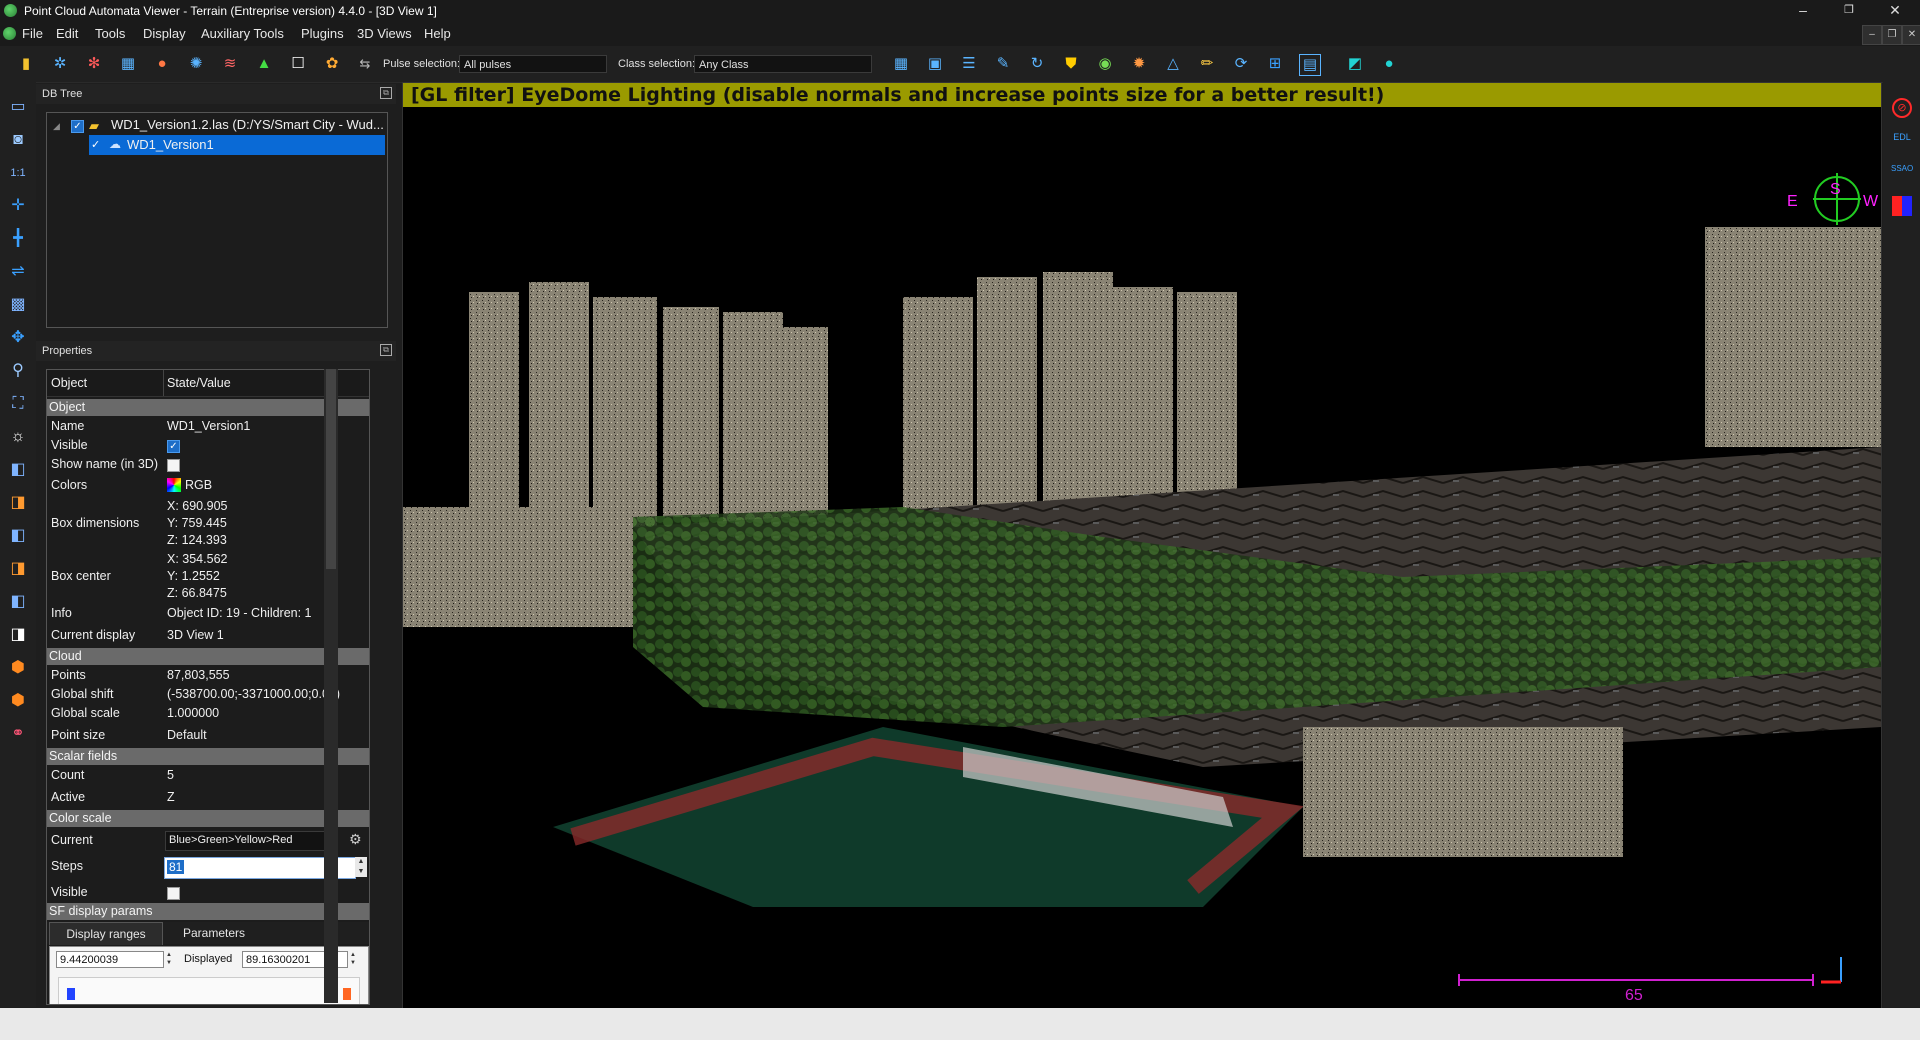  Describe the element at coordinates (1902, 137) in the screenshot. I see `edl-icon: EDL` at that location.